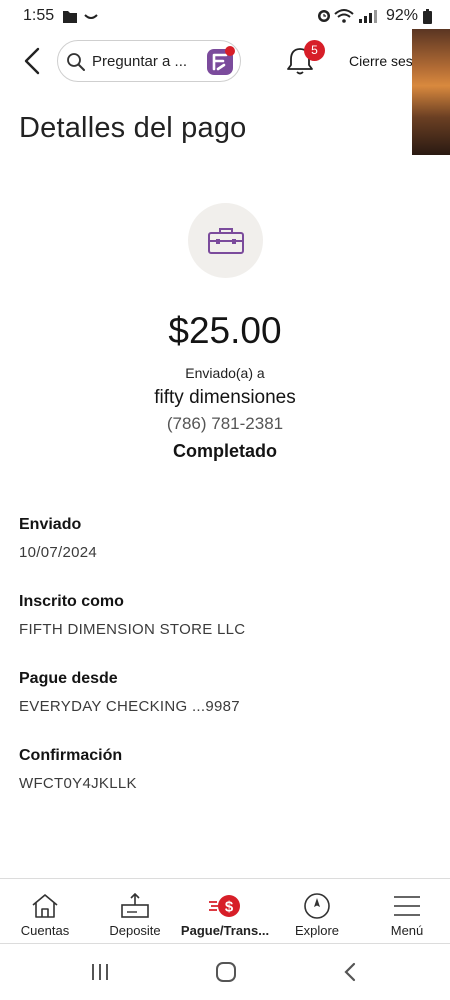  I want to click on floating-video-thumbnail, so click(431, 92).